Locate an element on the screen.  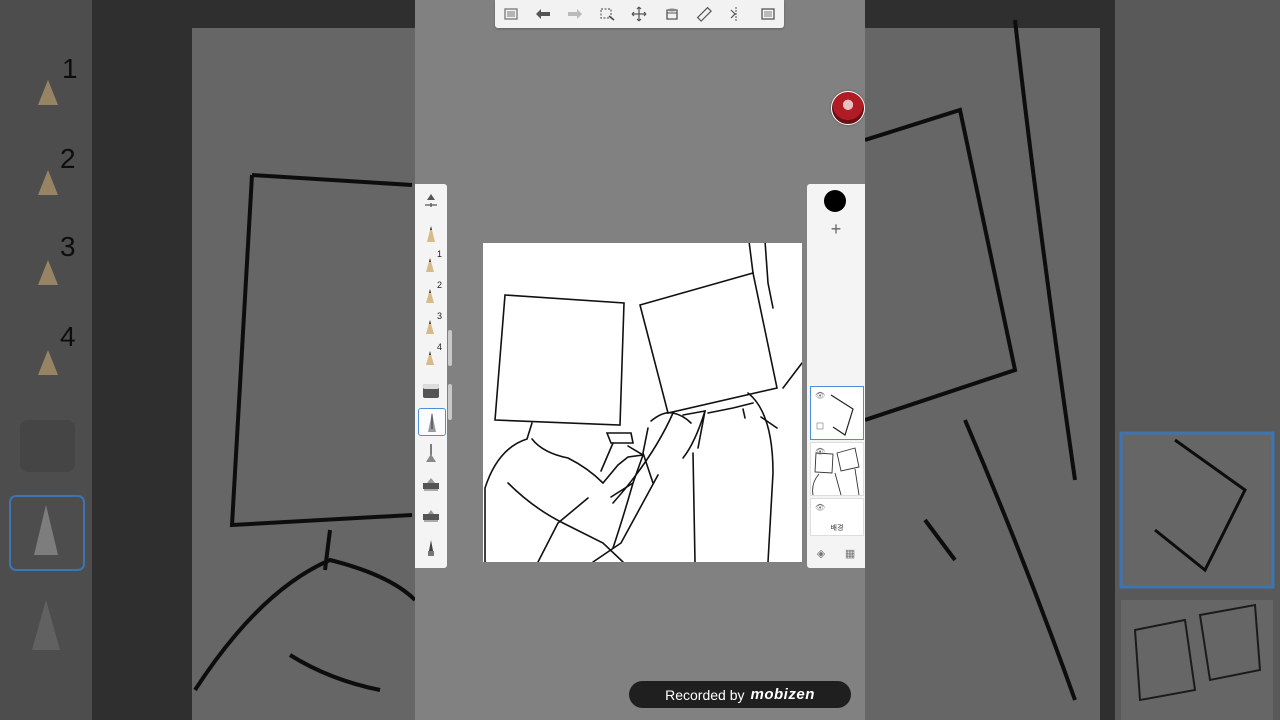
brush-settings-icon is located at coordinates (431, 201).